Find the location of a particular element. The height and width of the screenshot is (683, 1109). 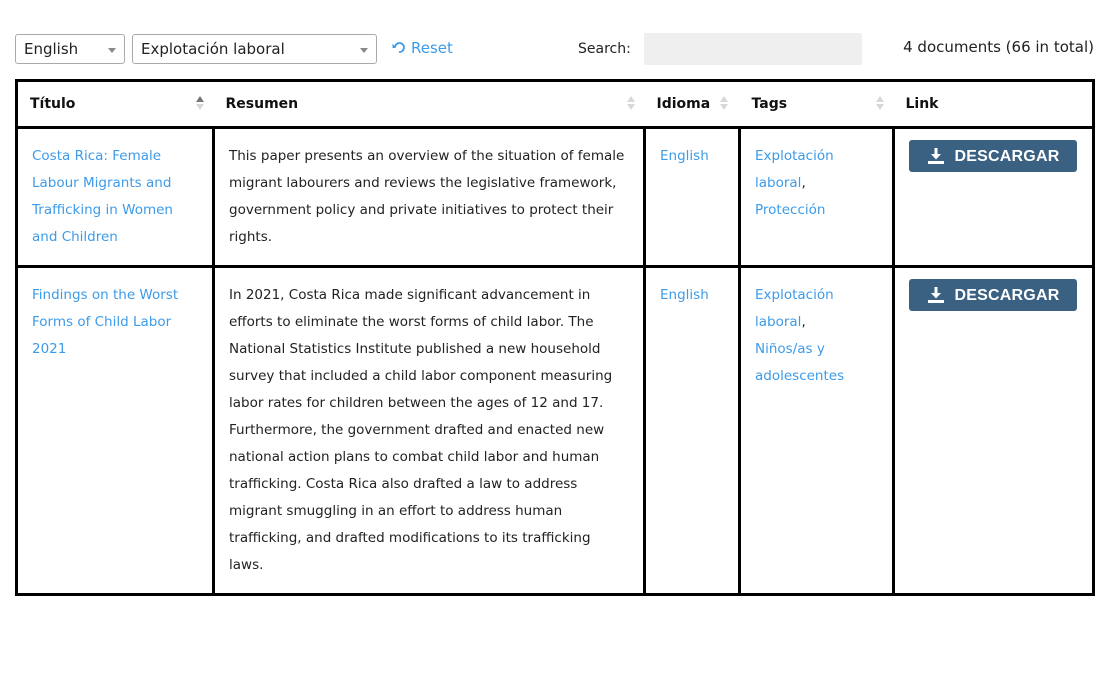

column-header-label: Idioma is located at coordinates (683, 104).